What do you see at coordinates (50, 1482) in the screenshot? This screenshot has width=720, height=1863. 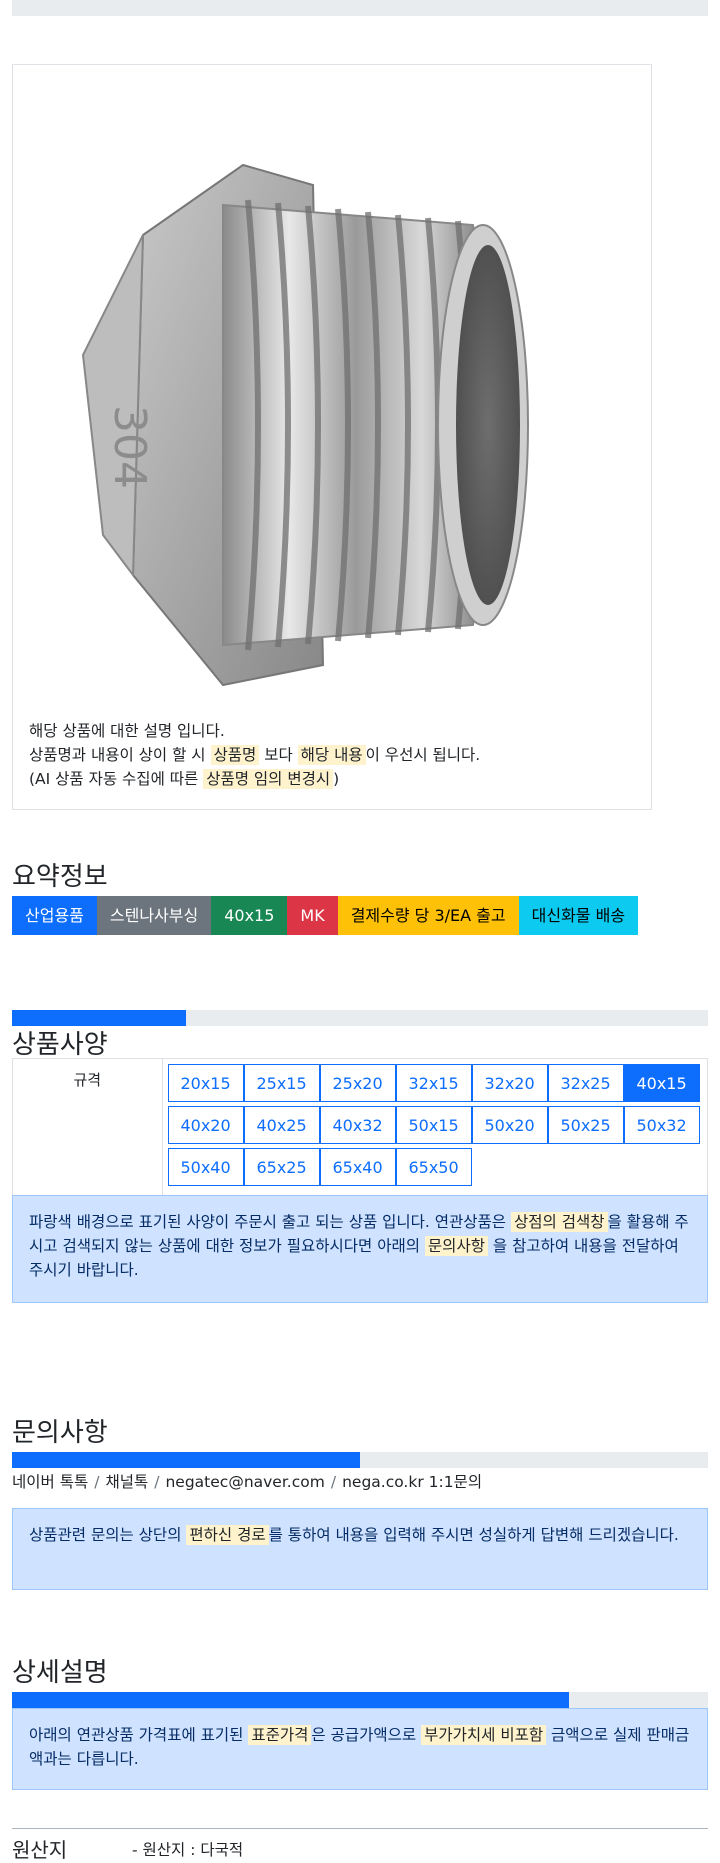 I see `contact-channel: 네이버 톡톡` at bounding box center [50, 1482].